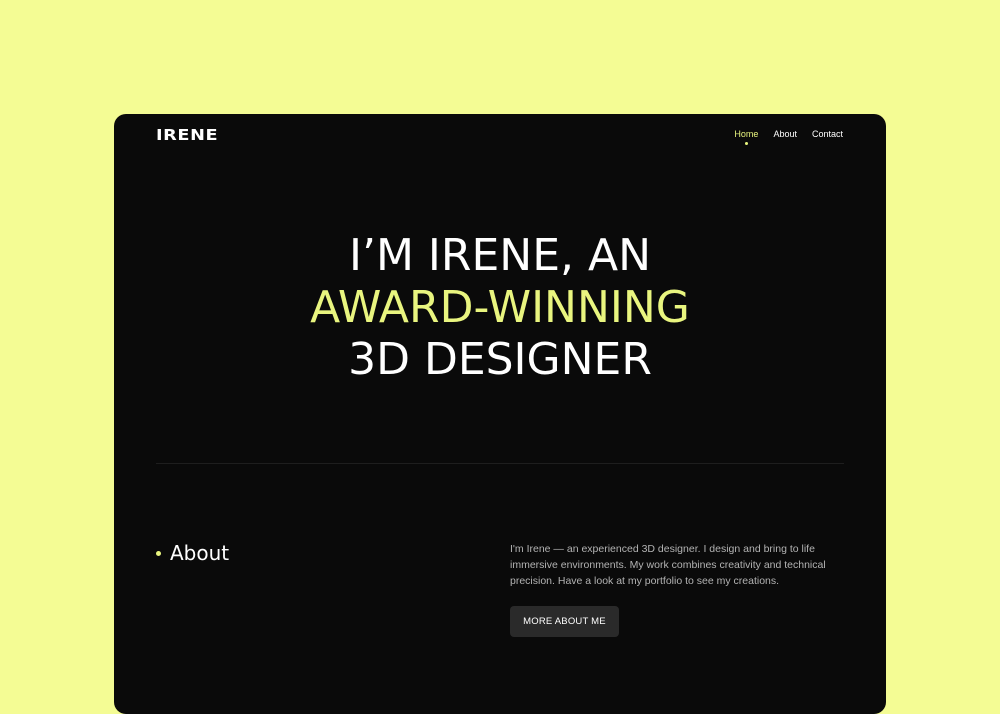 The height and width of the screenshot is (714, 1000). What do you see at coordinates (746, 134) in the screenshot?
I see `nav-home-label: Home` at bounding box center [746, 134].